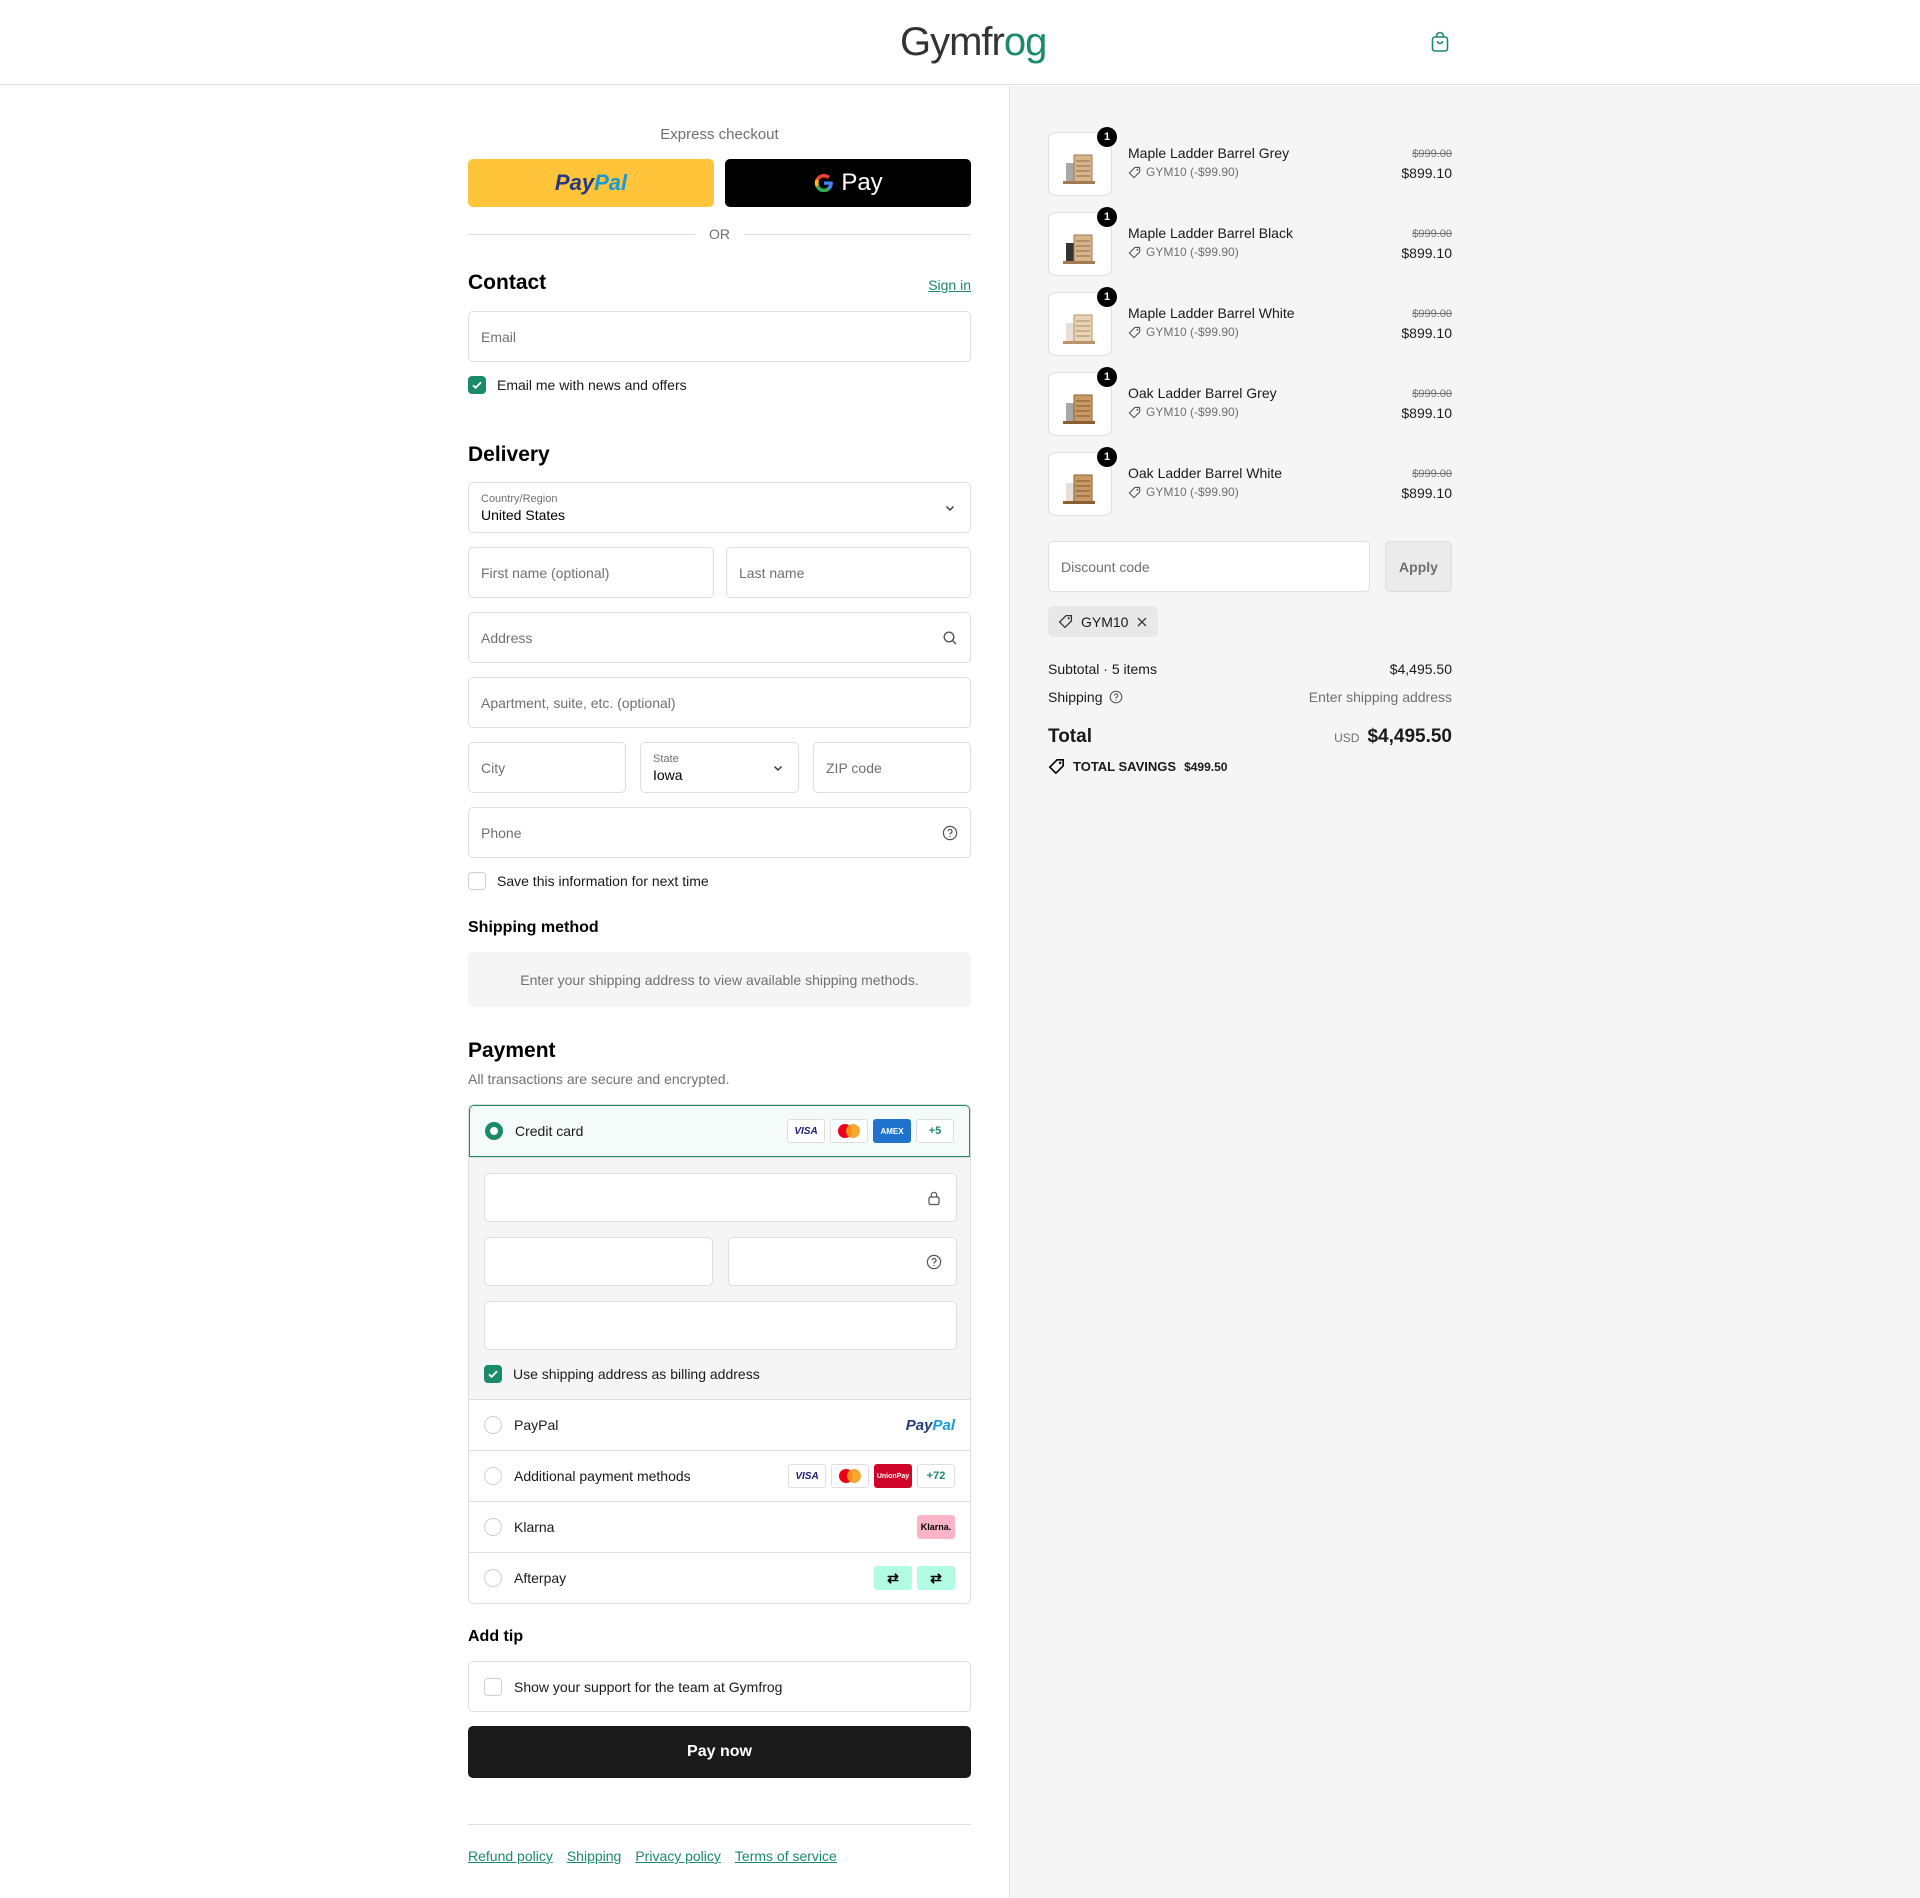  What do you see at coordinates (493, 1527) in the screenshot?
I see `klarna-radio` at bounding box center [493, 1527].